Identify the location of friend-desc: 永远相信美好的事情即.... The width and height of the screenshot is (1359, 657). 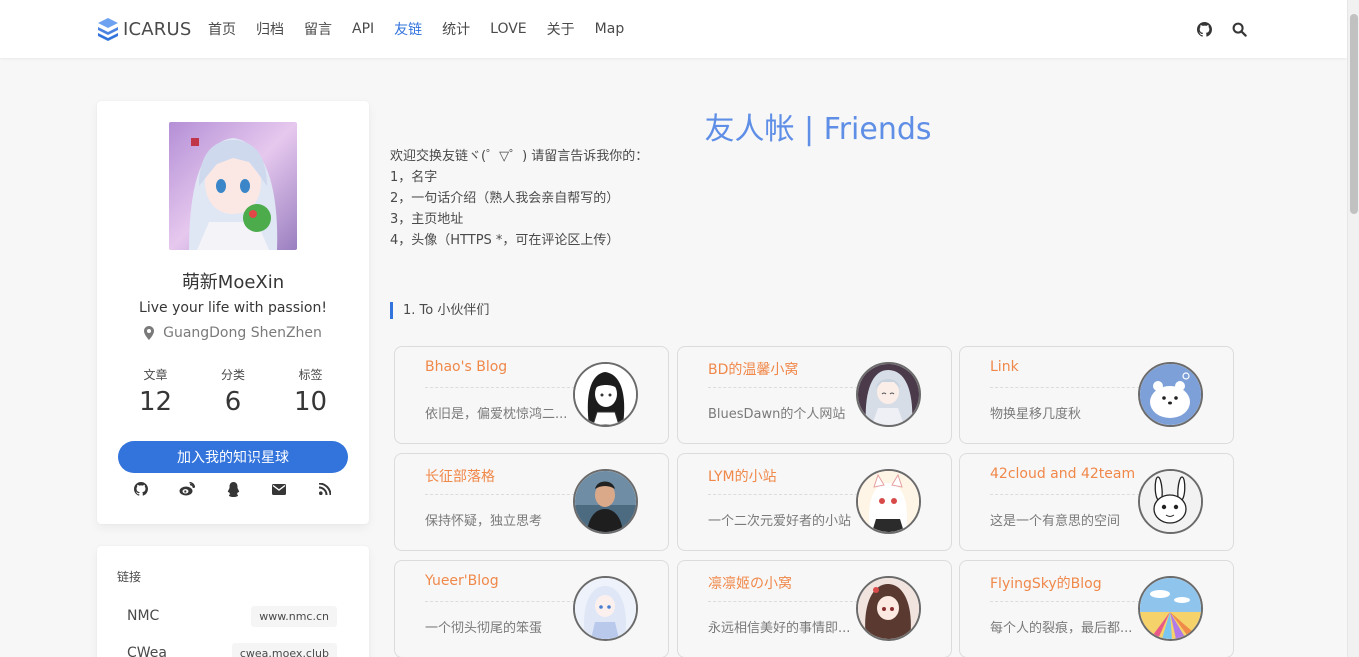
(779, 628).